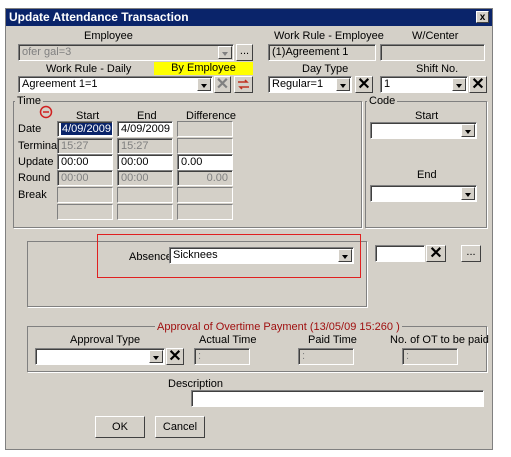  I want to click on date-start-field: 4/09/2009, so click(85, 129).